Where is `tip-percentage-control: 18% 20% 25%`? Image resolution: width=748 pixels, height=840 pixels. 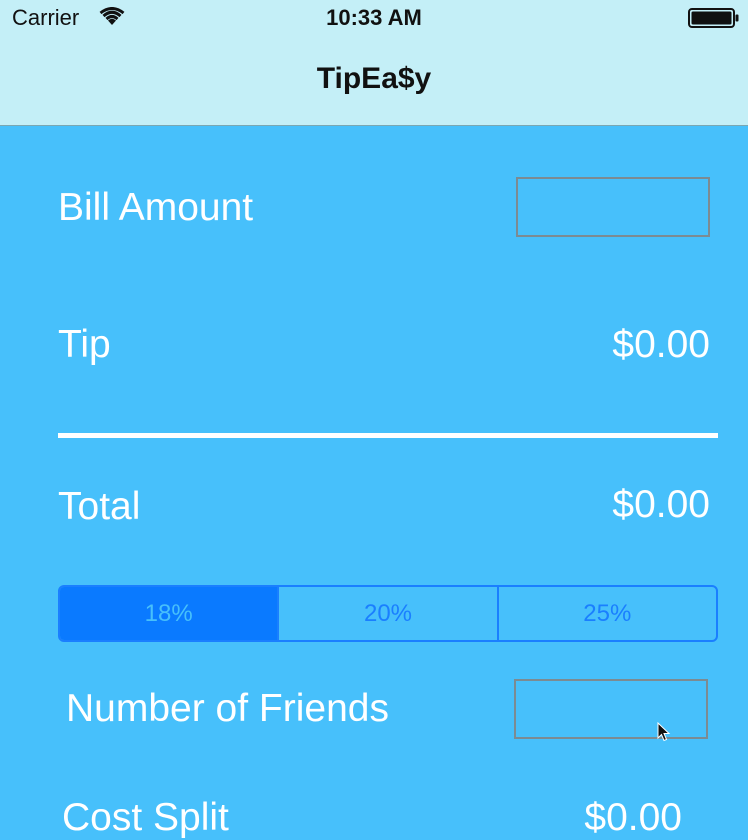
tip-percentage-control: 18% 20% 25% is located at coordinates (388, 613).